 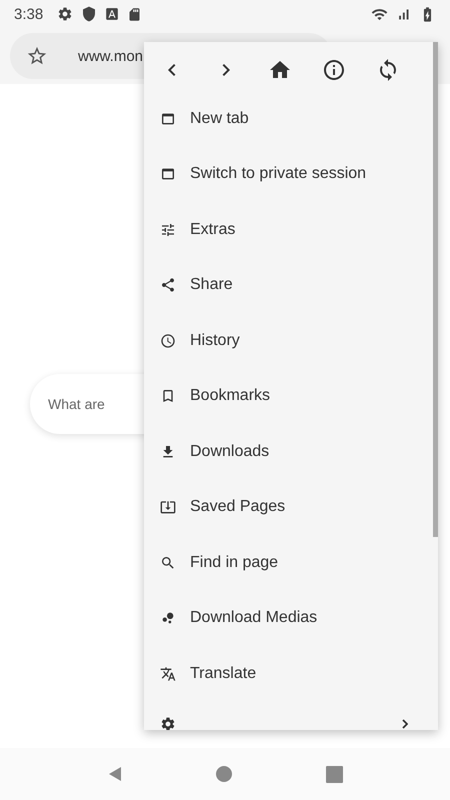 I want to click on share-icon, so click(x=168, y=285).